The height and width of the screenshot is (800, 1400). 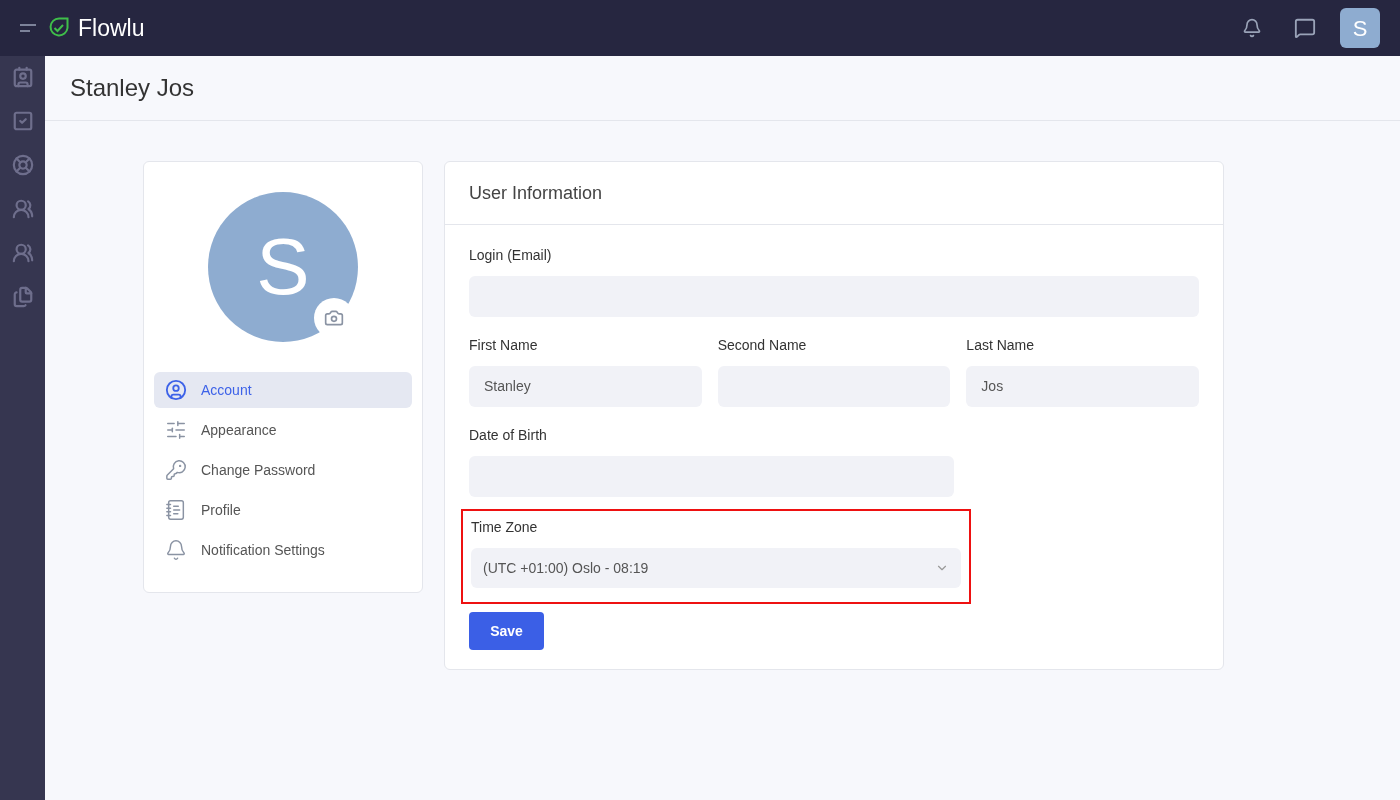 What do you see at coordinates (506, 631) in the screenshot?
I see `save-button: Save` at bounding box center [506, 631].